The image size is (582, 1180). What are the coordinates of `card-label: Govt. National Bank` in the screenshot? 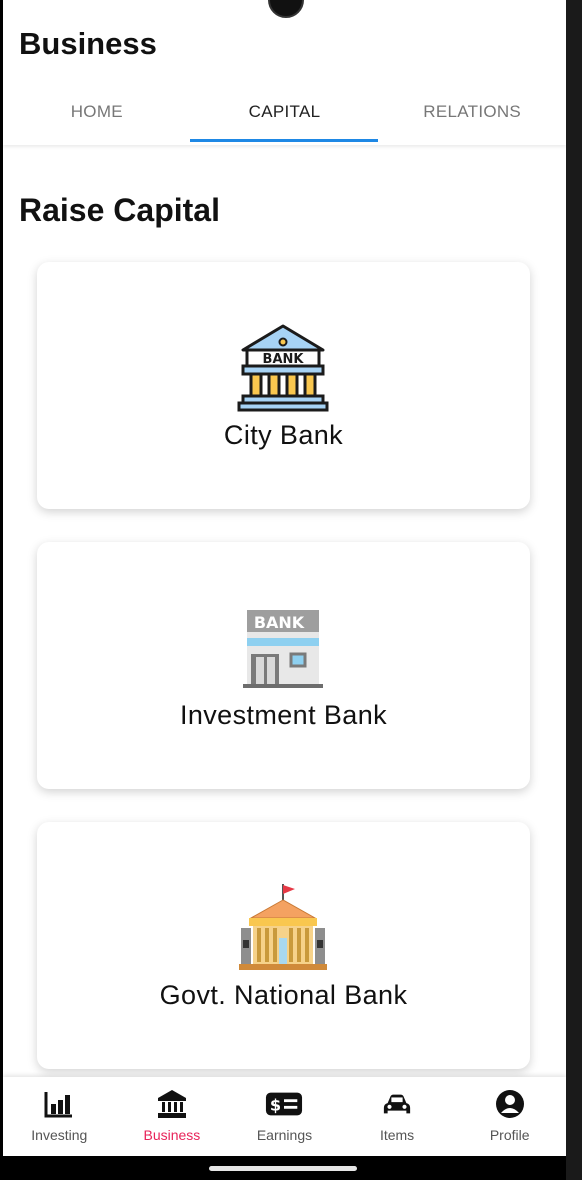 It's located at (283, 995).